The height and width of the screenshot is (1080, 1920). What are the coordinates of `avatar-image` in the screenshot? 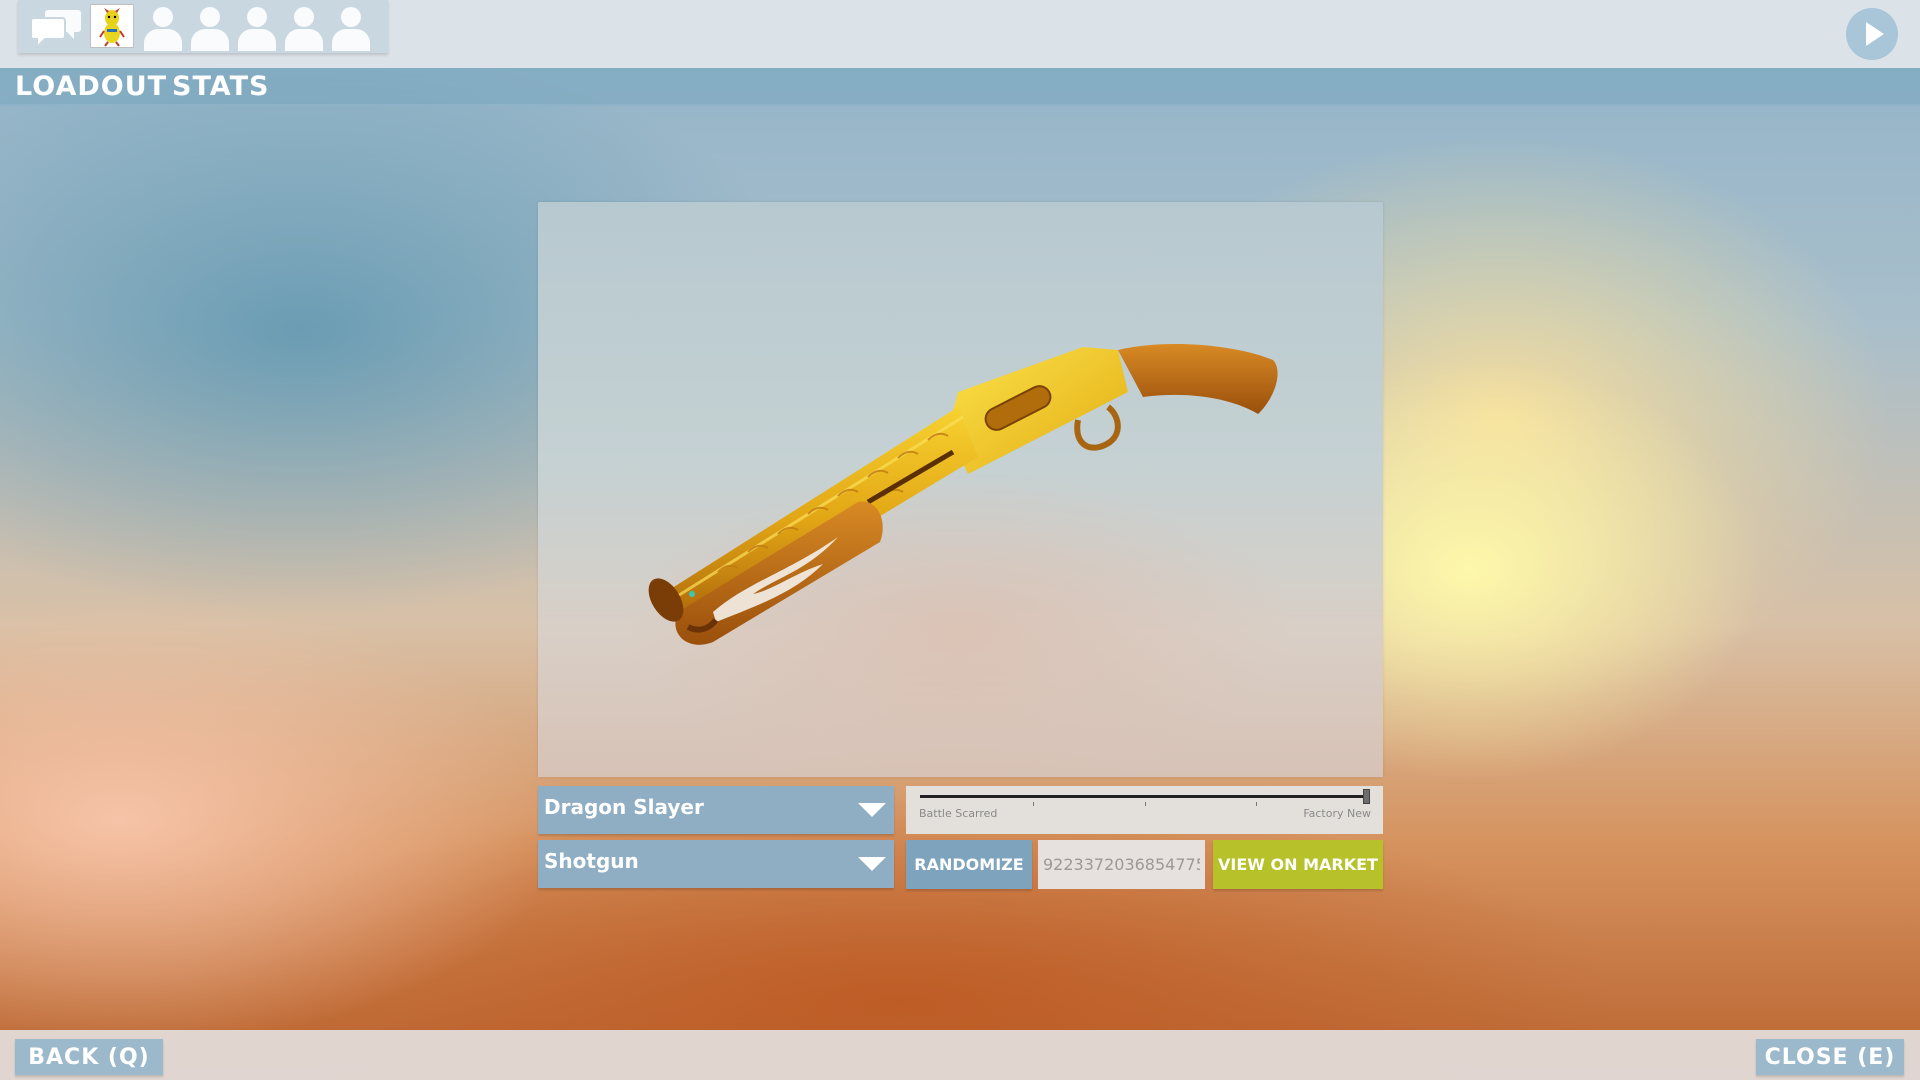 It's located at (112, 27).